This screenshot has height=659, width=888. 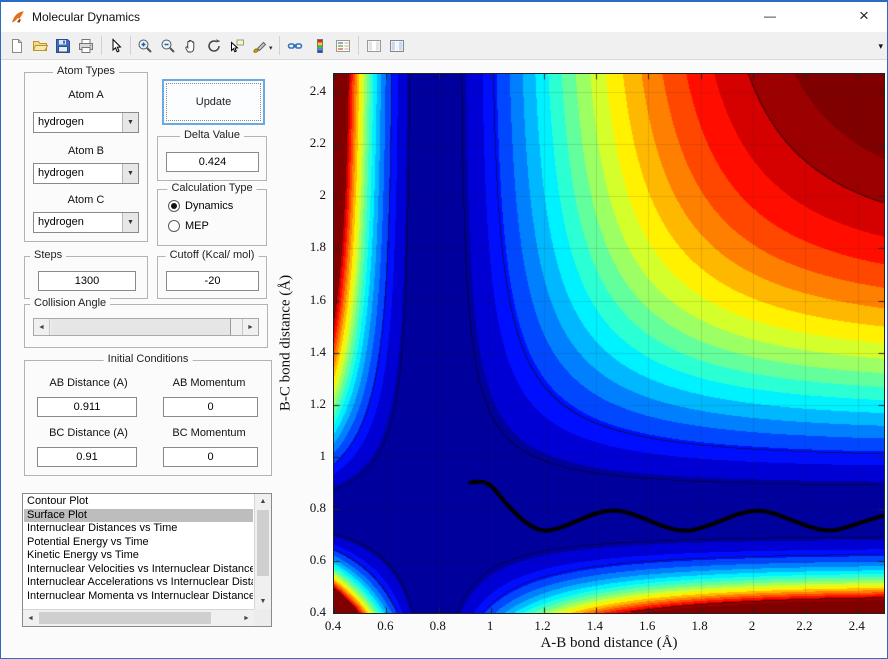 I want to click on hide-plot-tools-icon, so click(x=374, y=46).